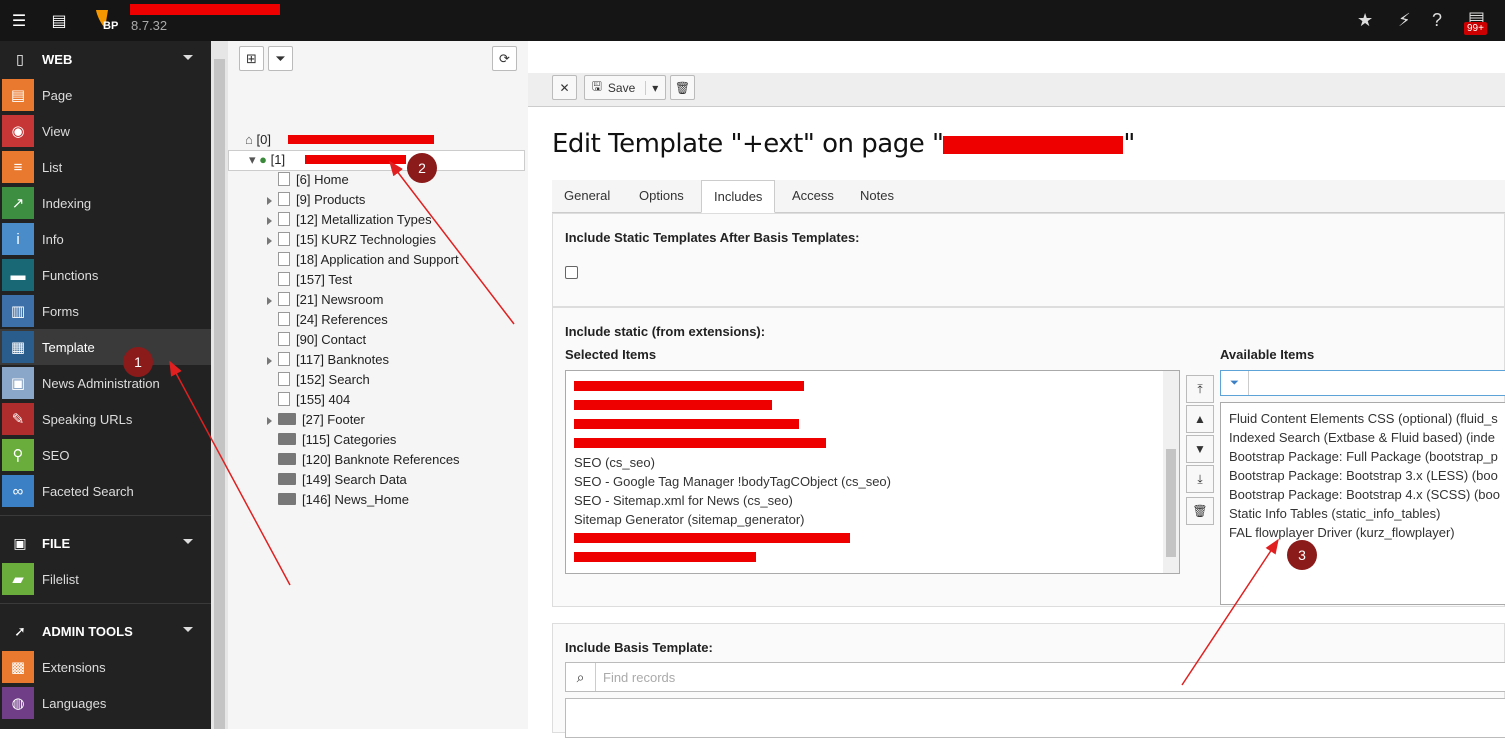 This screenshot has height=738, width=1505. What do you see at coordinates (504, 58) in the screenshot?
I see `refresh-icon: ⟳` at bounding box center [504, 58].